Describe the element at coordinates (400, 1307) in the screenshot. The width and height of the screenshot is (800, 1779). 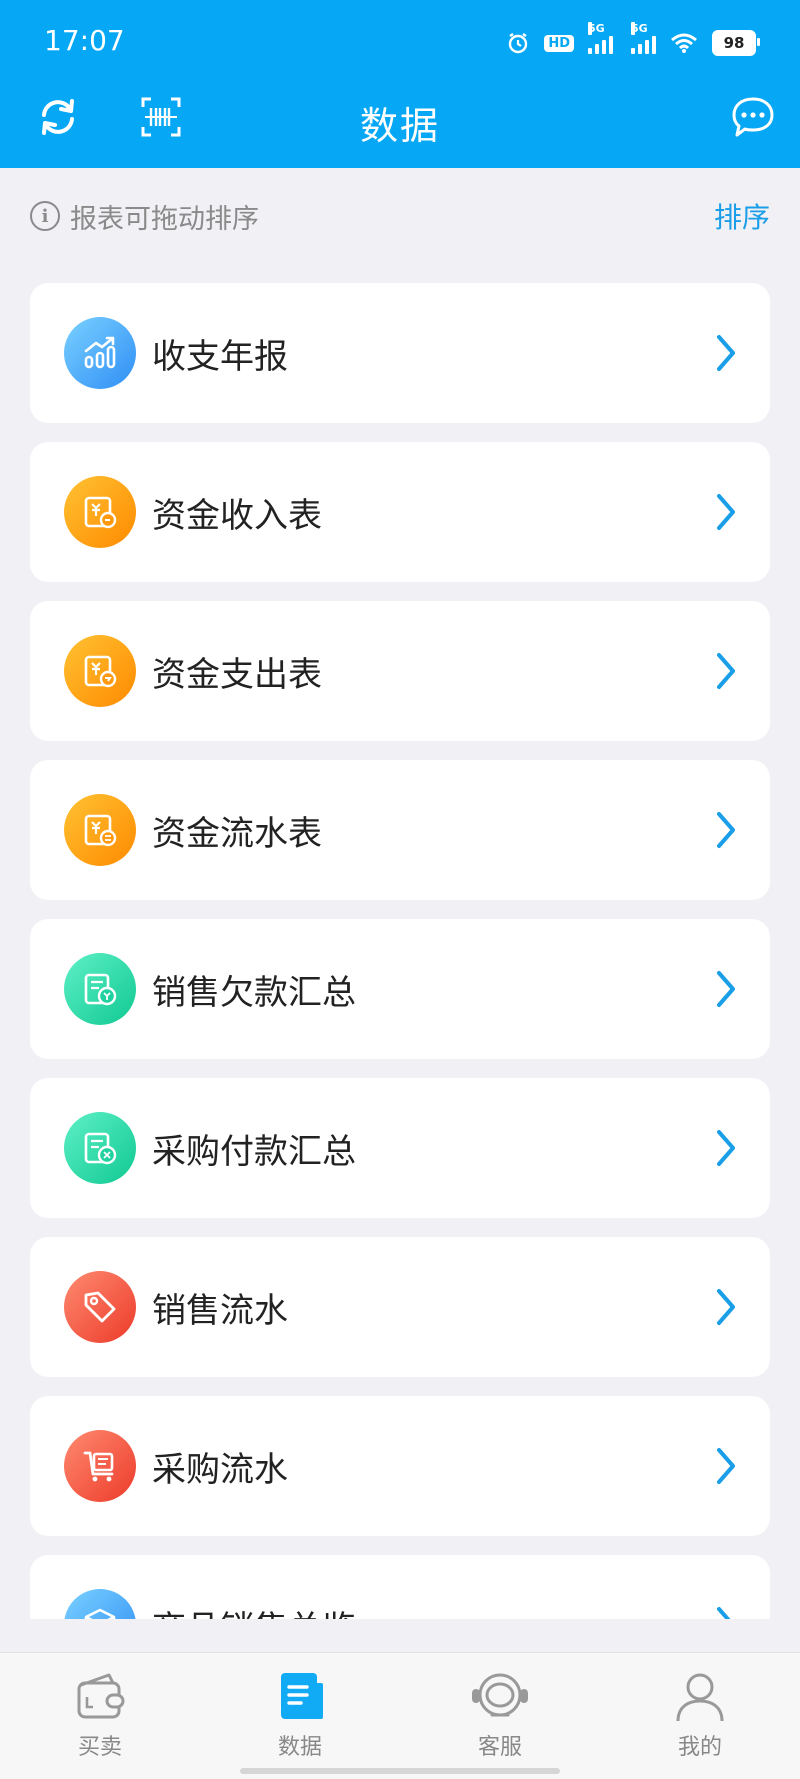
I see `report-item-sales-flow: 销售流水` at that location.